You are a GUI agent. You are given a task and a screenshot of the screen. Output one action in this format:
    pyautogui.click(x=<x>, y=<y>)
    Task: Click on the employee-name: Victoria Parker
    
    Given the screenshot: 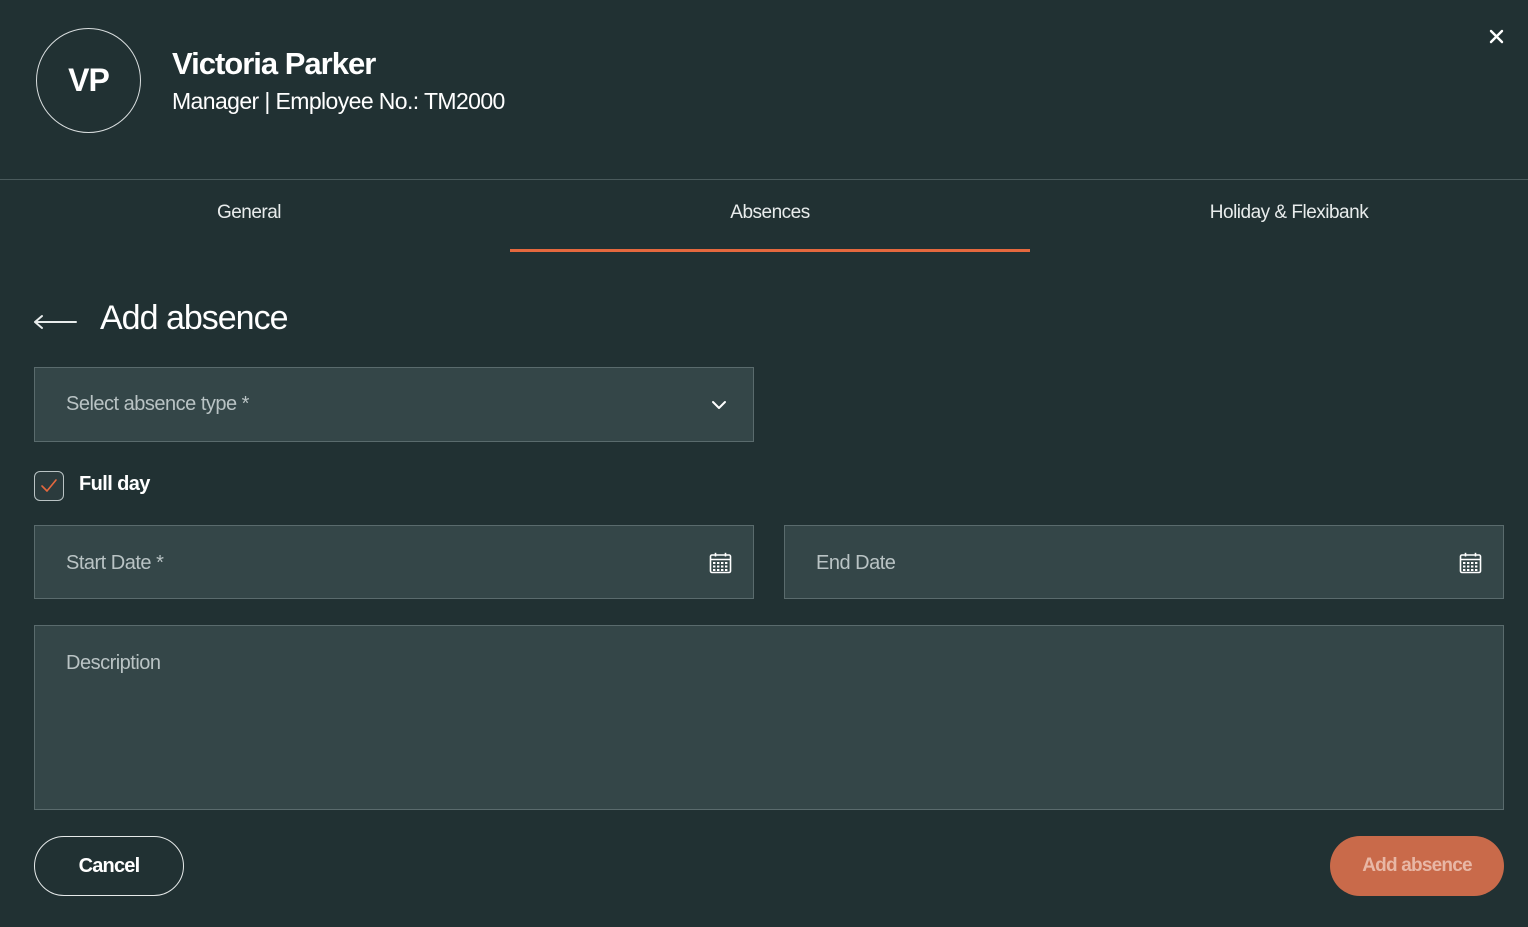 What is the action you would take?
    pyautogui.click(x=274, y=63)
    